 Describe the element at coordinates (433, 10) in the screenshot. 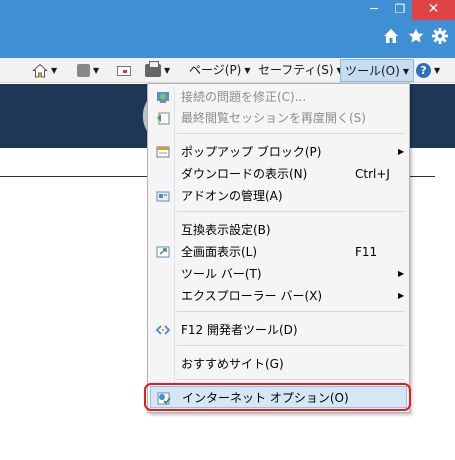

I see `close-button: ✕` at that location.